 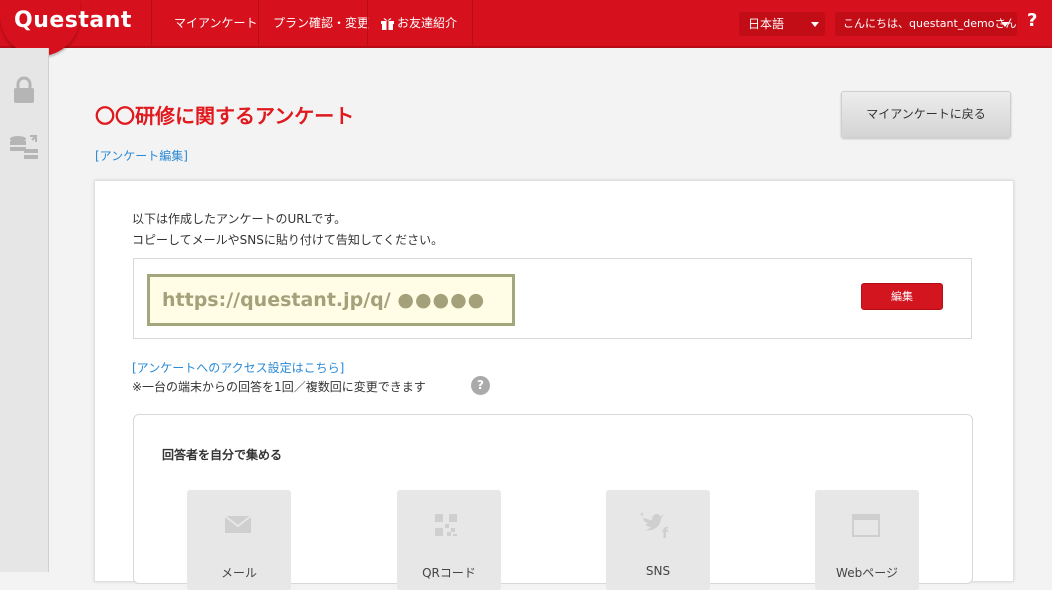 What do you see at coordinates (73, 20) in the screenshot?
I see `logo-text: Questant` at bounding box center [73, 20].